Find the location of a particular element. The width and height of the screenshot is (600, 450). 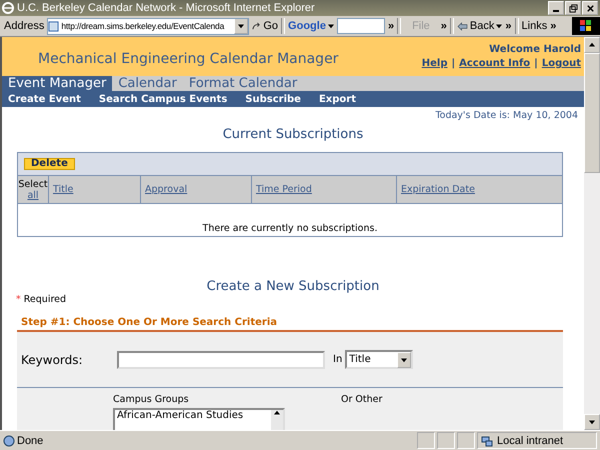

status-text: Done is located at coordinates (30, 440).